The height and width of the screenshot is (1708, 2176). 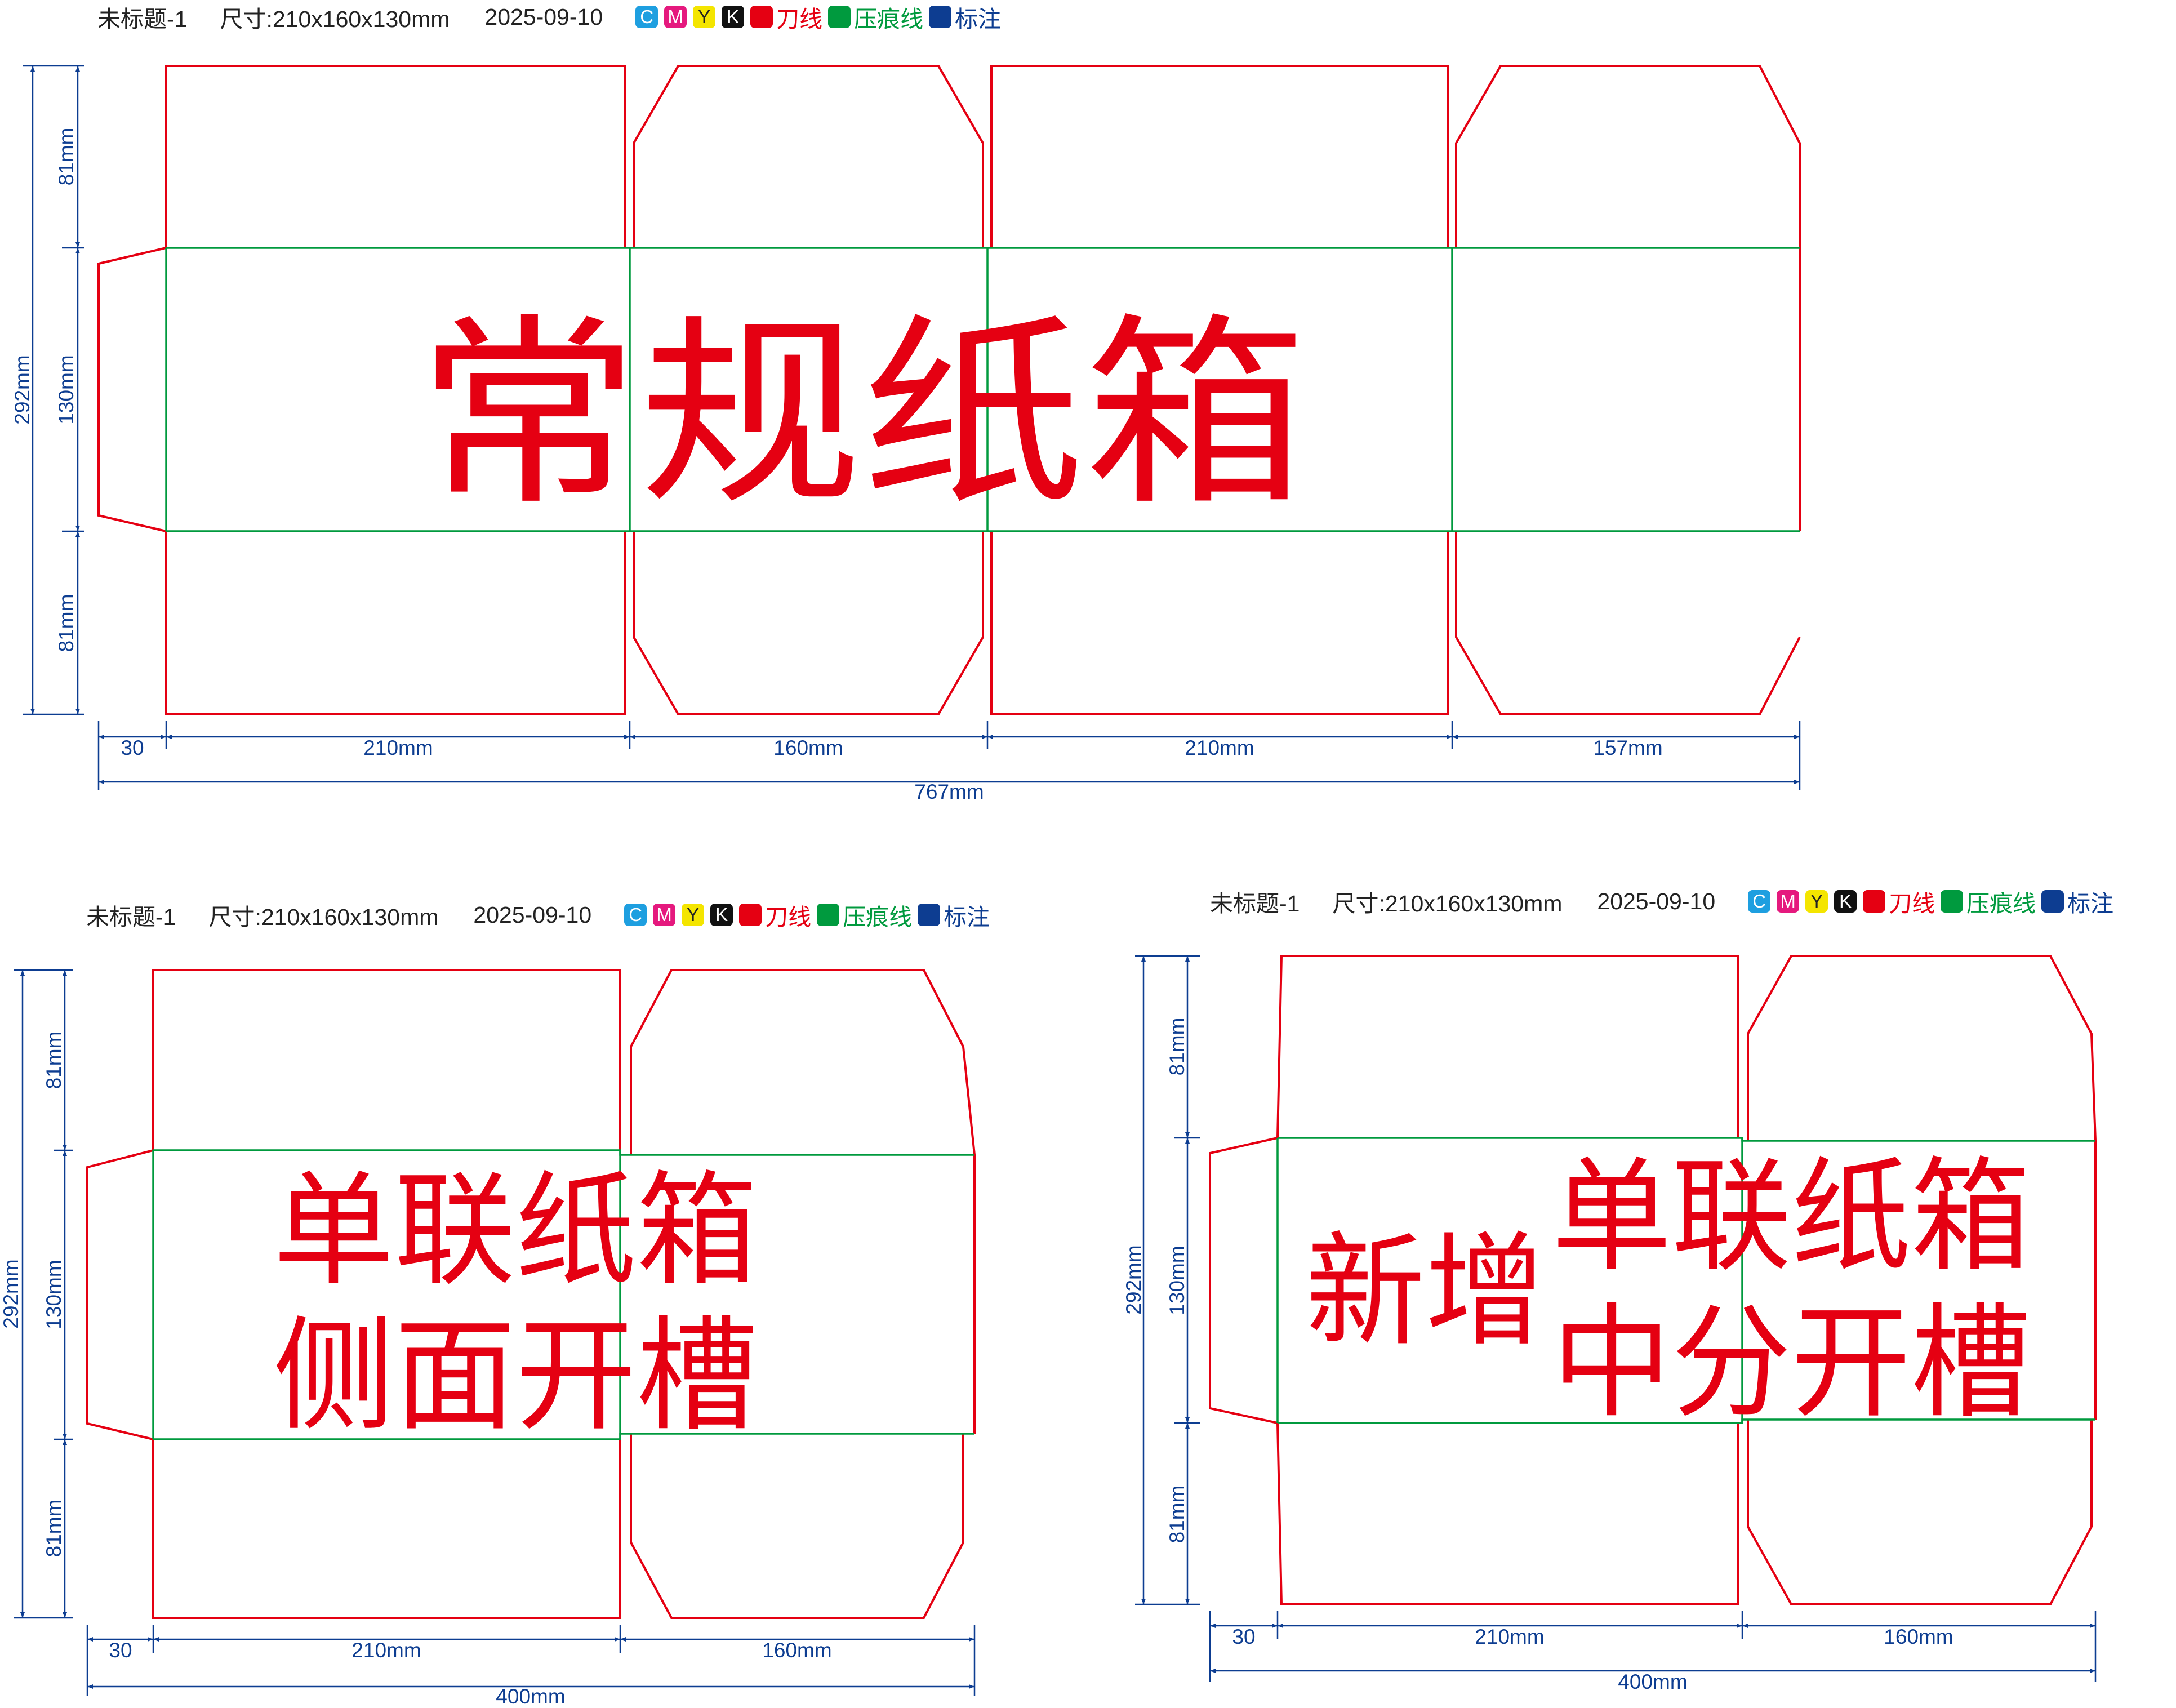 What do you see at coordinates (949, 791) in the screenshot?
I see `dim-total-width: 767mm` at bounding box center [949, 791].